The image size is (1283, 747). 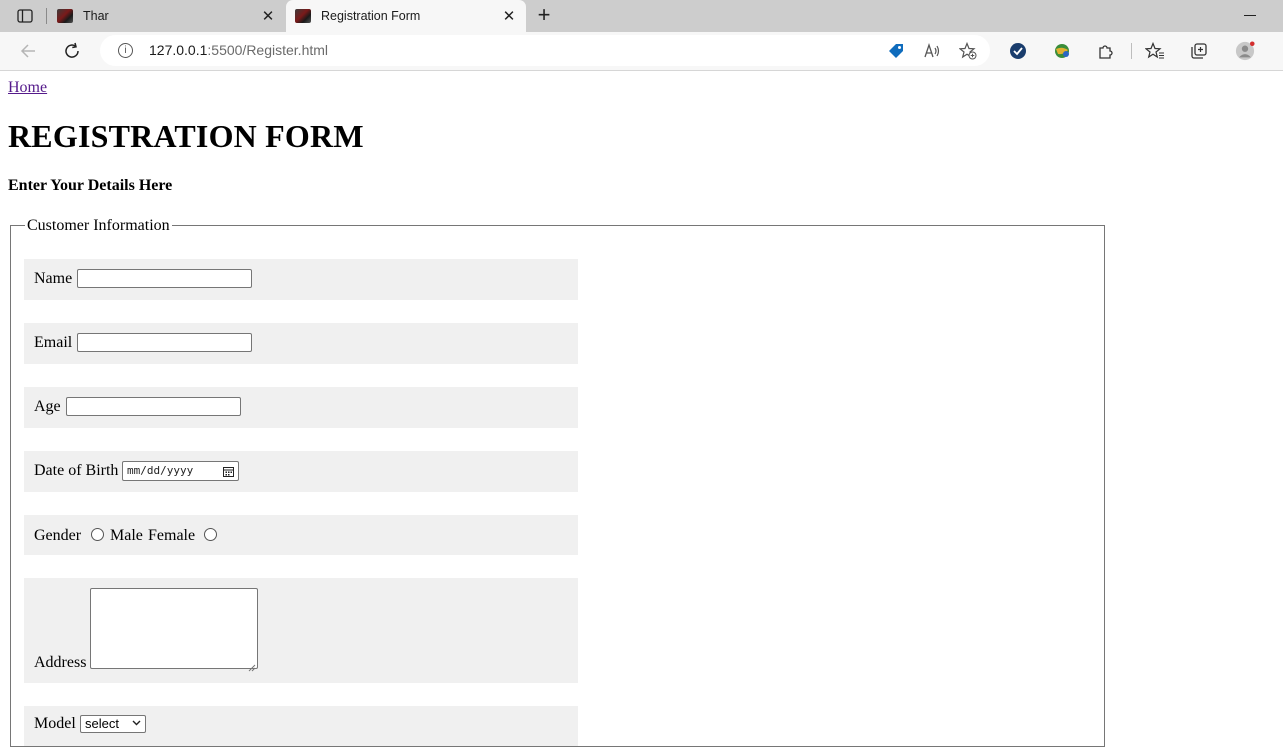 I want to click on dob-label: Date of Birth, so click(x=76, y=470).